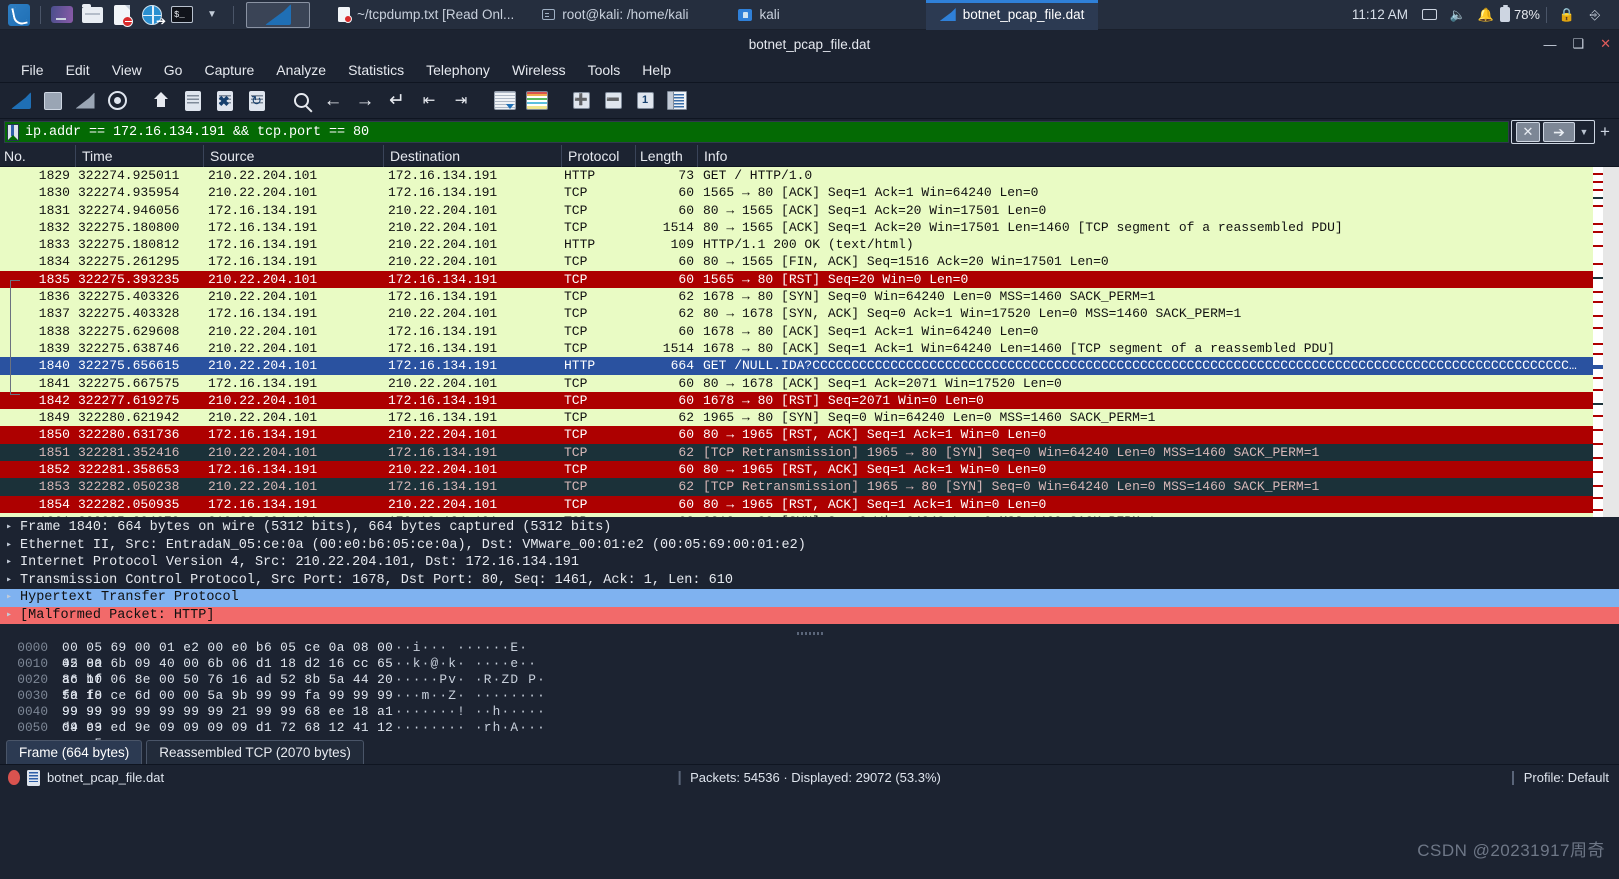 The width and height of the screenshot is (1619, 879). I want to click on lock-icon: 🔒, so click(1567, 15).